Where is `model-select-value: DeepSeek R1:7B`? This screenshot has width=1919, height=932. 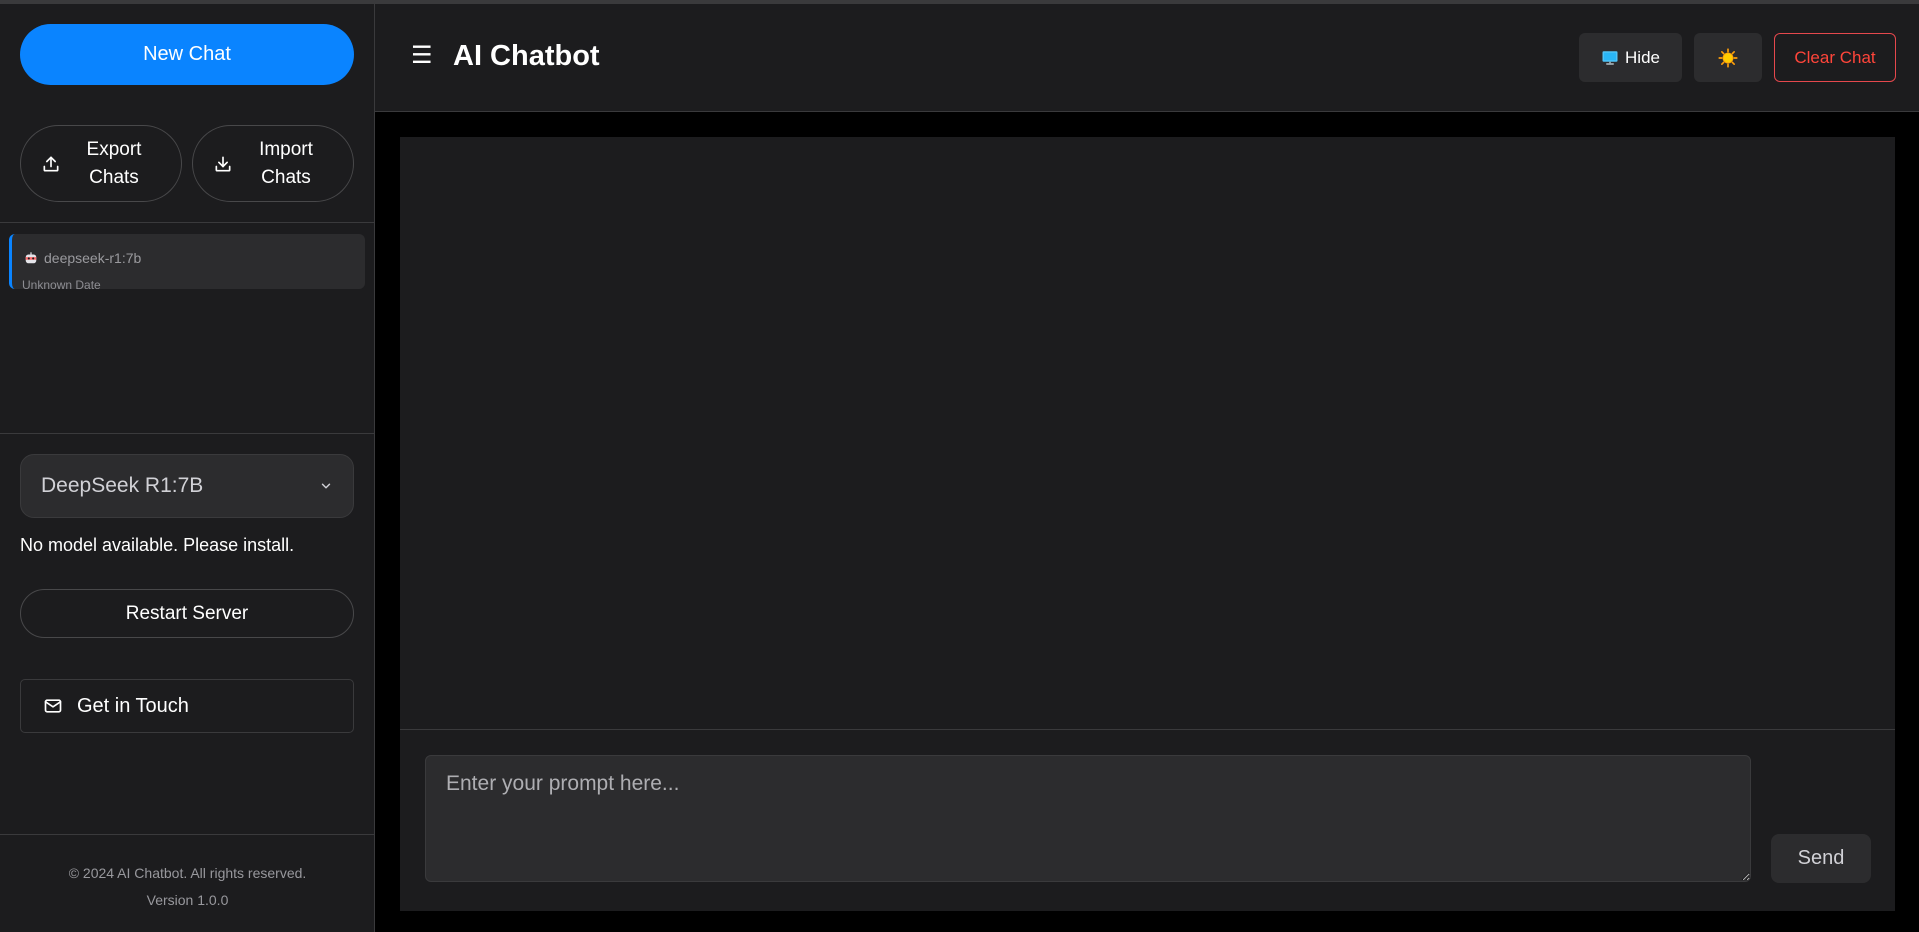 model-select-value: DeepSeek R1:7B is located at coordinates (122, 485).